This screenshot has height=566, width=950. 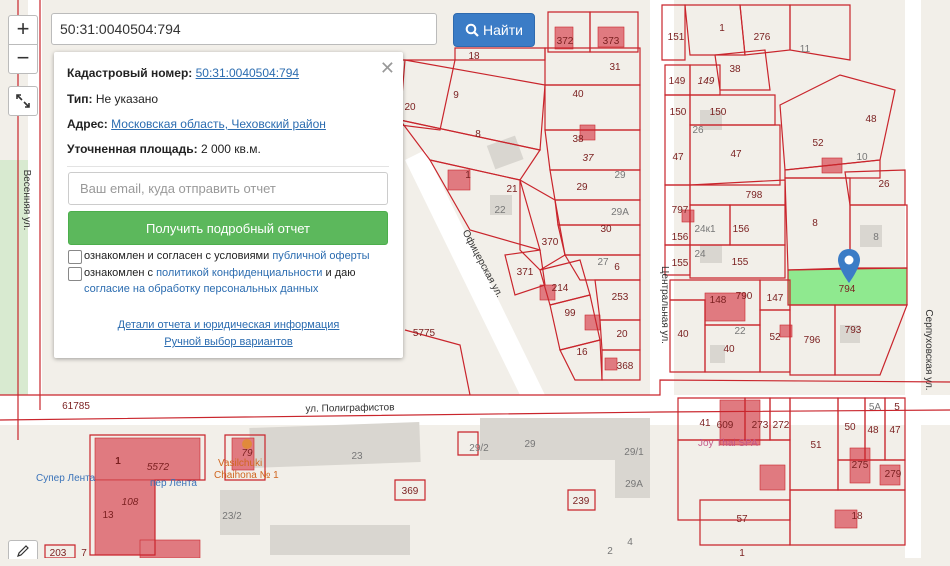 I want to click on parcel-label: 24к1, so click(x=704, y=229).